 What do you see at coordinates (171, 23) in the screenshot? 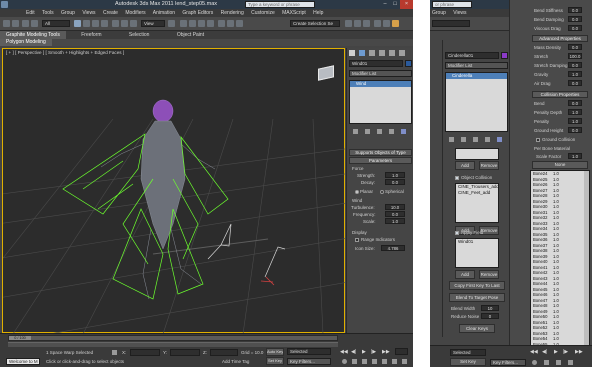
I see `pivot-icon` at bounding box center [171, 23].